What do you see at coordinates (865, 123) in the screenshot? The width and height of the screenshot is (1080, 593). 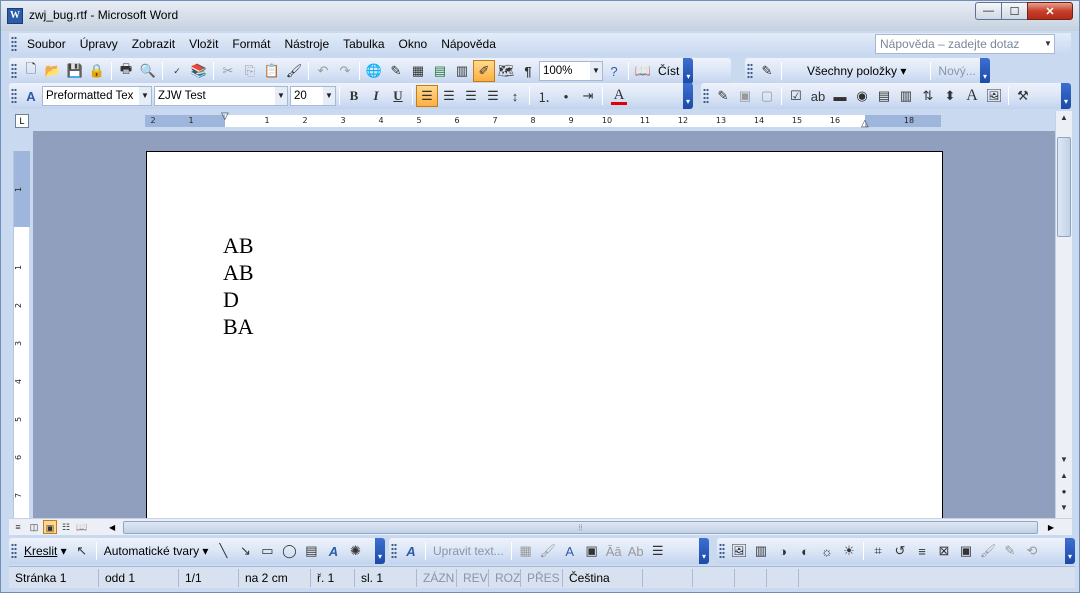 I see `right-indent-marker: △` at bounding box center [865, 123].